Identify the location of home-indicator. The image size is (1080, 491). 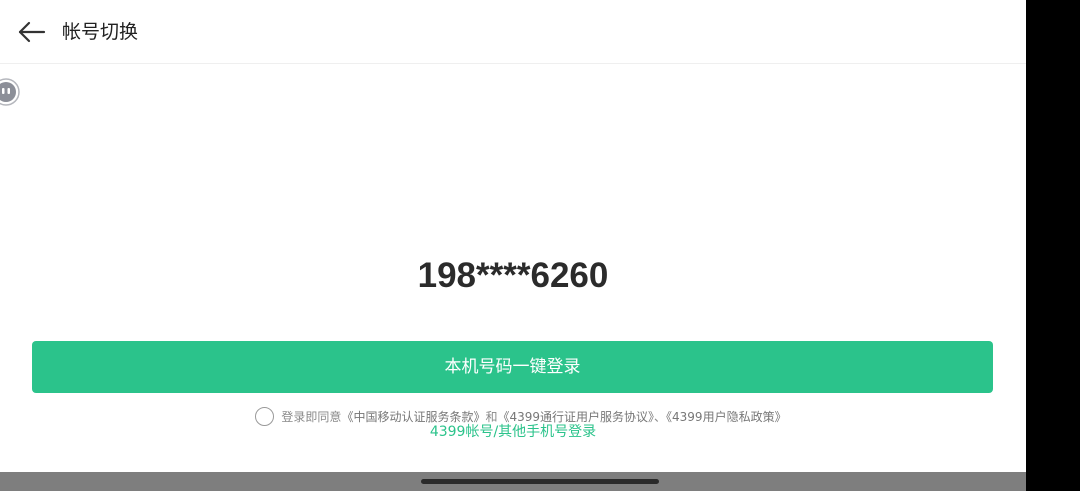
(540, 481).